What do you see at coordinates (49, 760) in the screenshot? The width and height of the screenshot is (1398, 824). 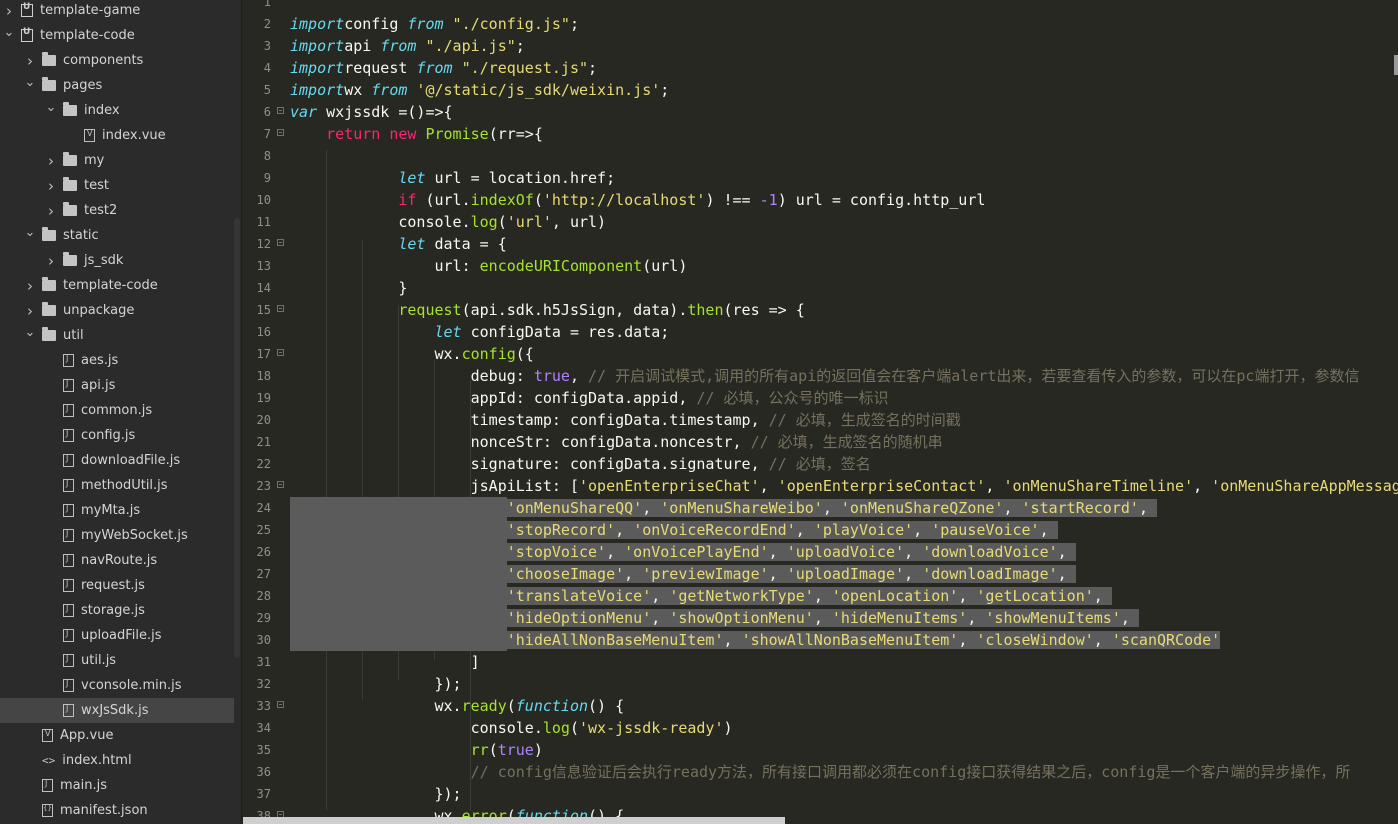 I see `html-file-icon: <>` at bounding box center [49, 760].